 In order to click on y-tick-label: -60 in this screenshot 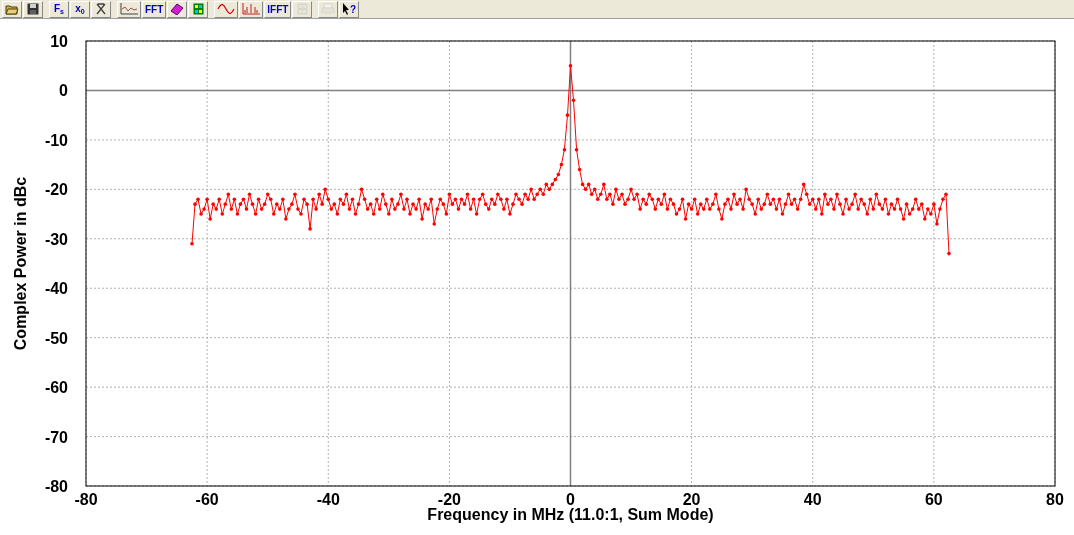, I will do `click(56, 388)`.